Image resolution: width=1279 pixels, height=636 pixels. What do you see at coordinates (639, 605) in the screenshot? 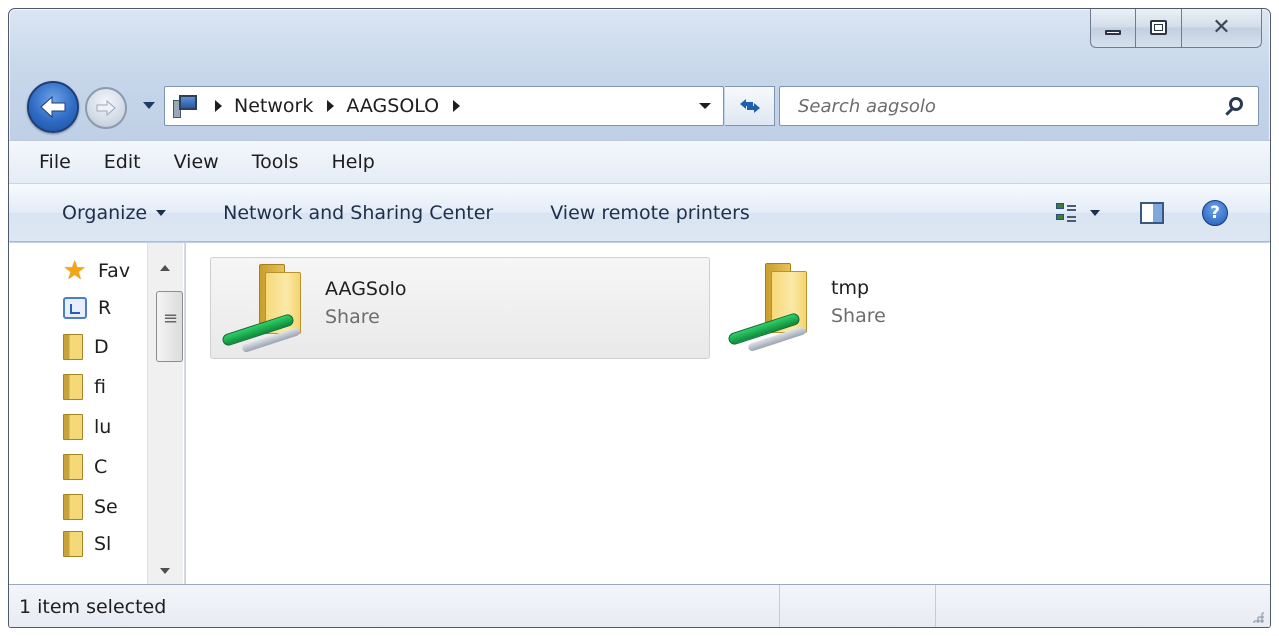
I see `status-bar: 1 item selected` at bounding box center [639, 605].